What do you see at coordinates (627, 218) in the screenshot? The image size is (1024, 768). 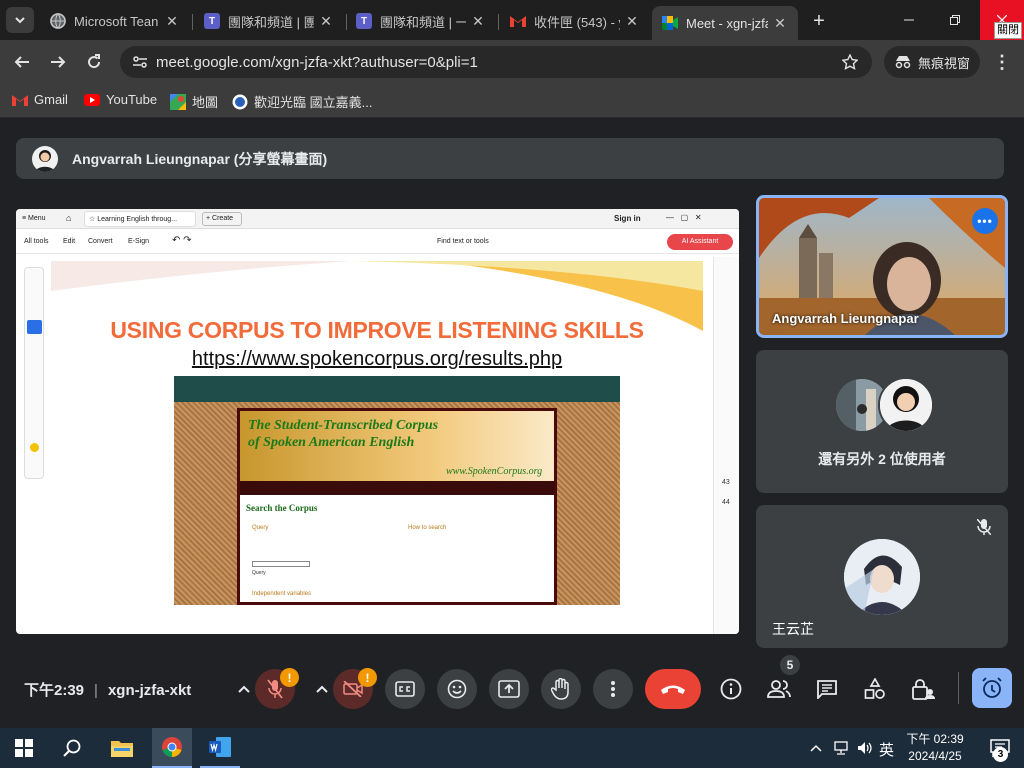 I see `shared-sign-in: Sign in` at bounding box center [627, 218].